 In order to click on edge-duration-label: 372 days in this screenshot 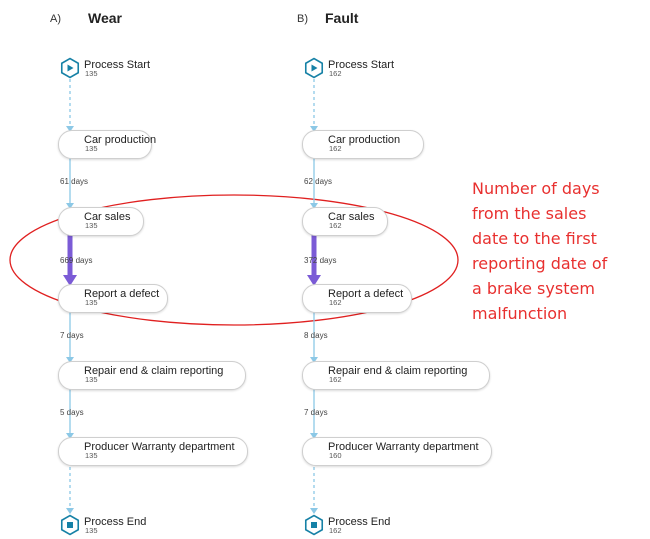, I will do `click(320, 260)`.